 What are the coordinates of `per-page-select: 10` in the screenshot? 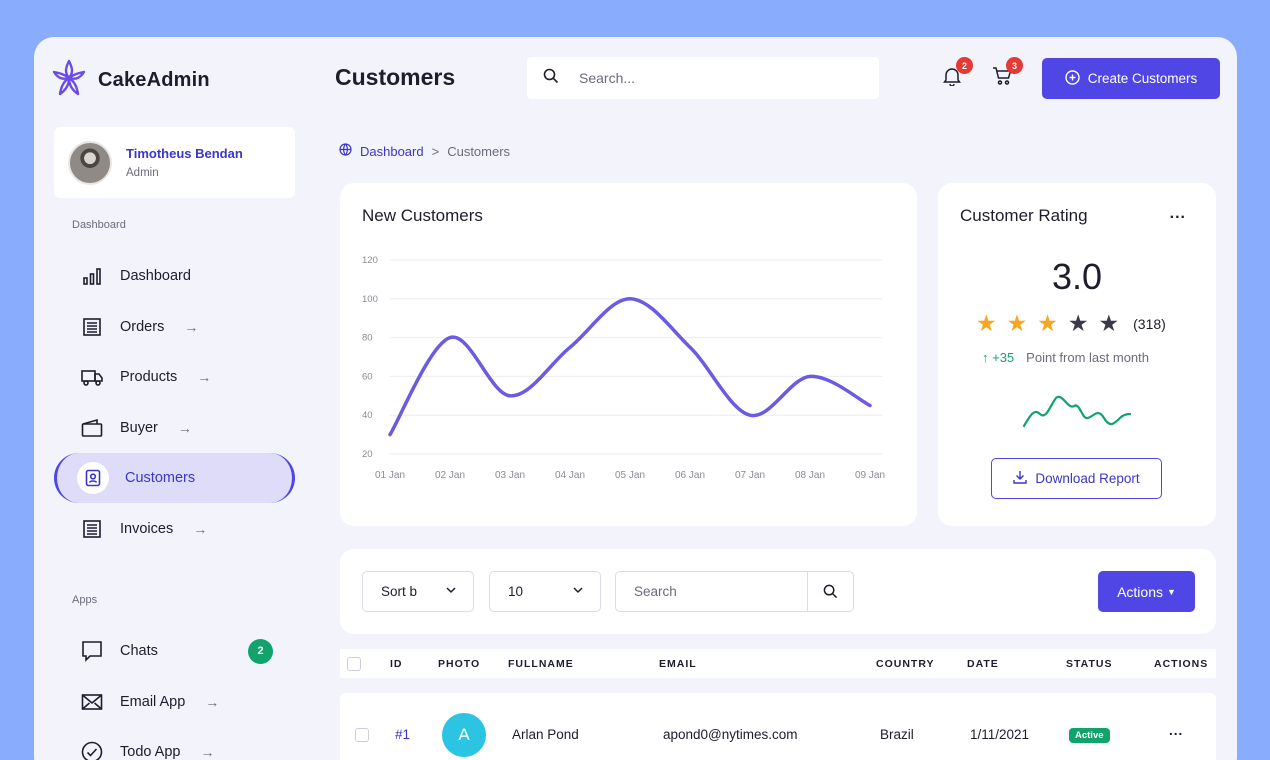 It's located at (545, 591).